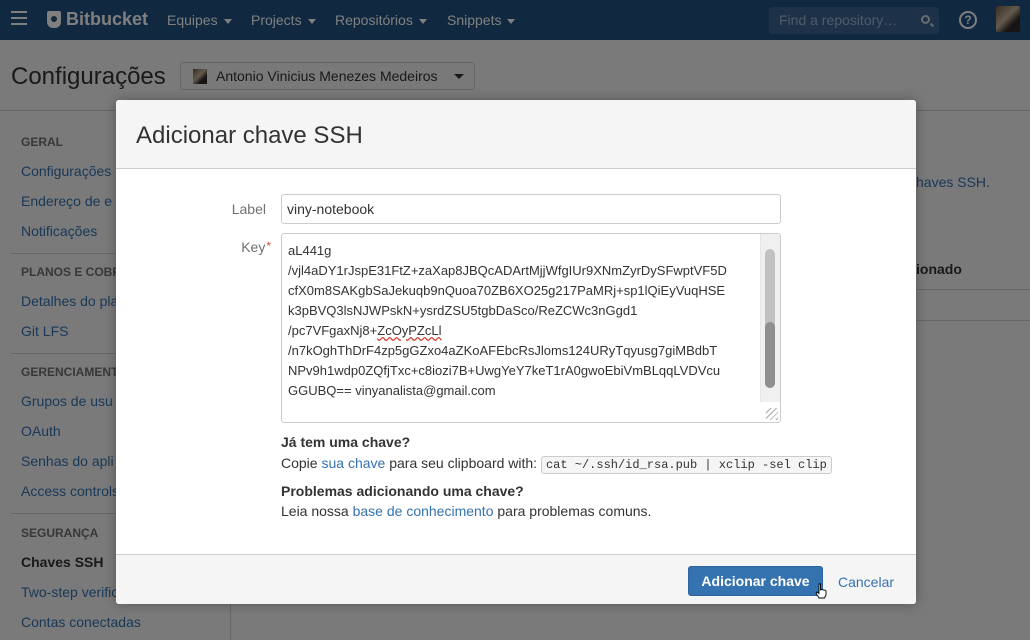  Describe the element at coordinates (248, 209) in the screenshot. I see `label-field-label: Label` at that location.